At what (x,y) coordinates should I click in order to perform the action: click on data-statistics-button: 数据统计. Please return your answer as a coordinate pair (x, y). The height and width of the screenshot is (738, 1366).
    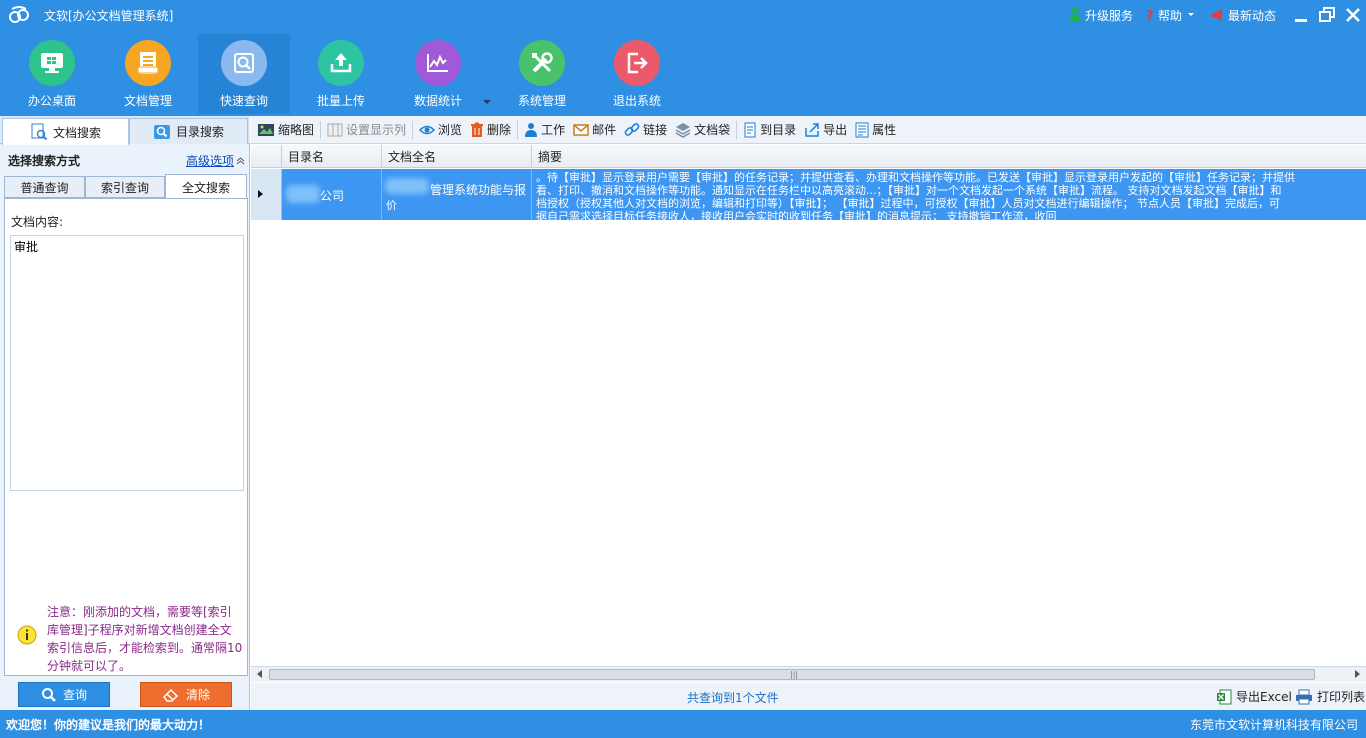
    Looking at the image, I should click on (438, 74).